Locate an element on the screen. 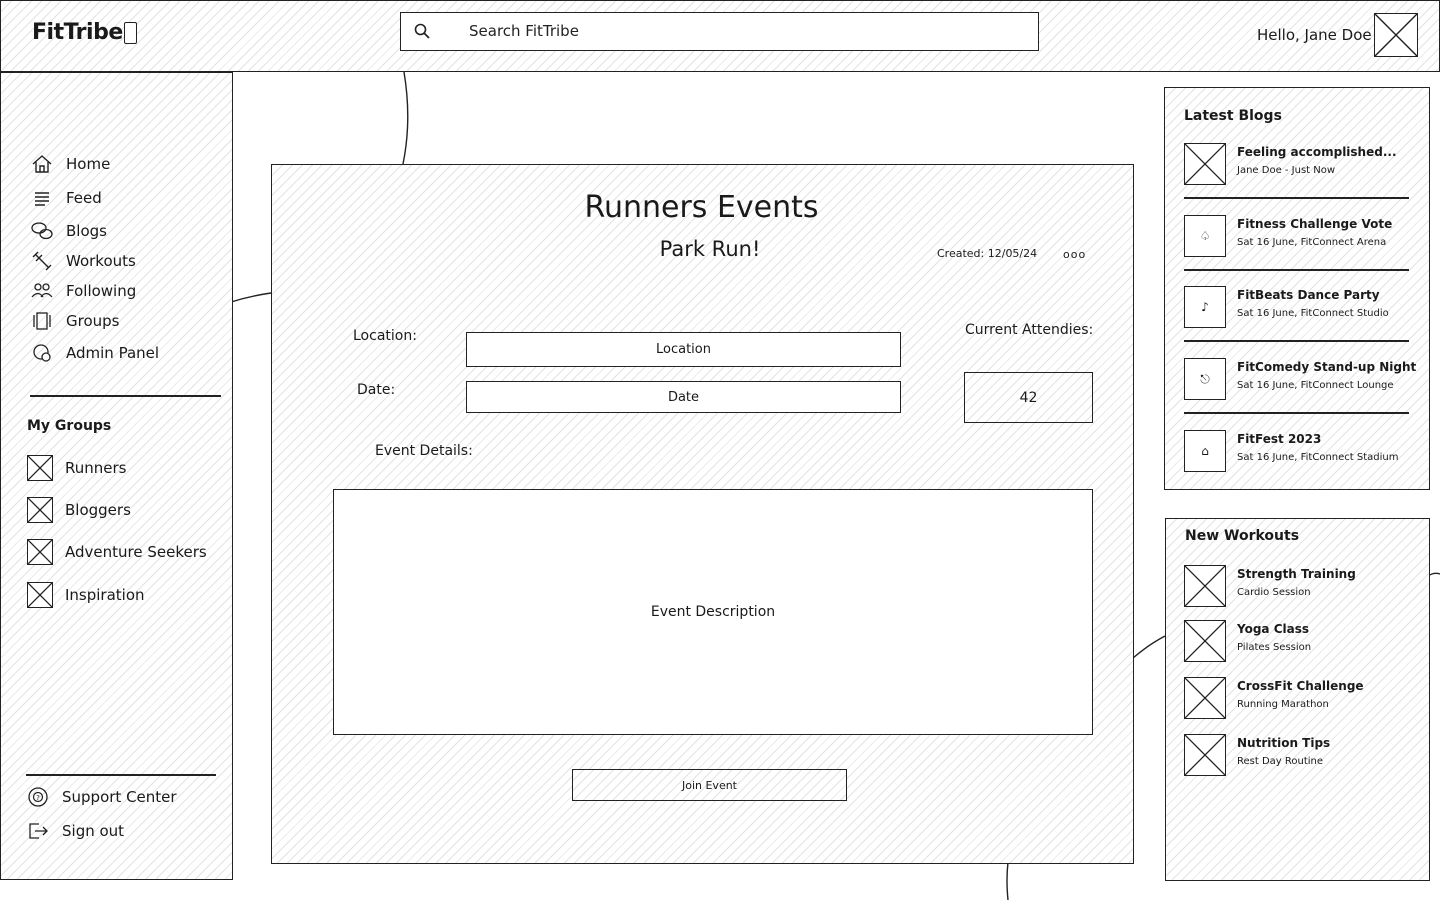 This screenshot has height=900, width=1440. sidebar-item-groups: Groups is located at coordinates (74, 321).